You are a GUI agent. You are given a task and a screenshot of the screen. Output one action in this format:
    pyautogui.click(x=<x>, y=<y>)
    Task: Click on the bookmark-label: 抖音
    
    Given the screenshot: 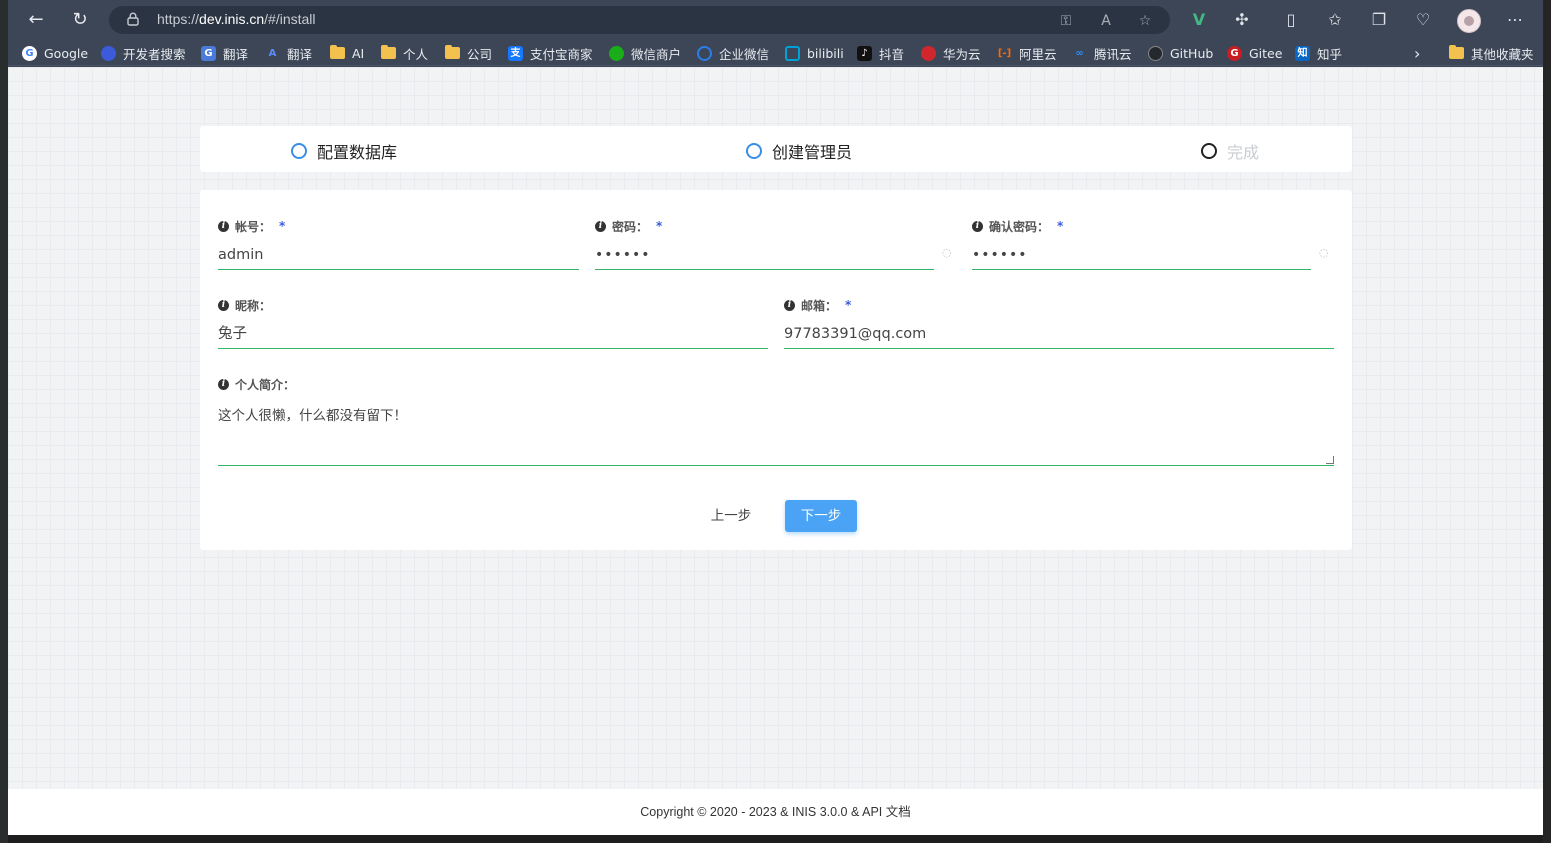 What is the action you would take?
    pyautogui.click(x=892, y=54)
    